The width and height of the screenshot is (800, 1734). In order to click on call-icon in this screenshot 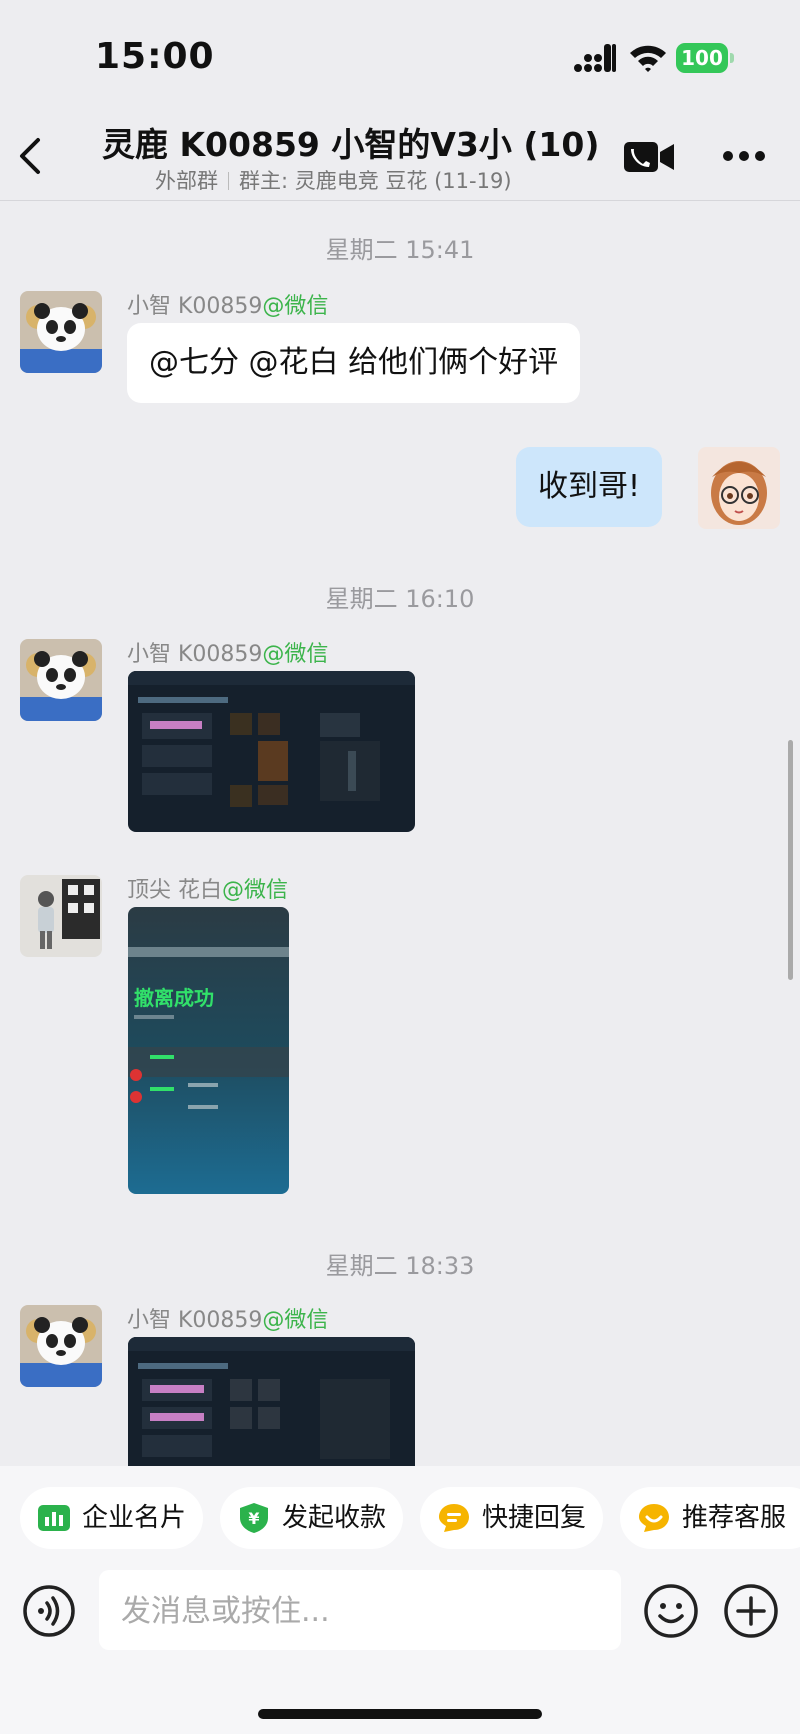, I will do `click(649, 157)`.